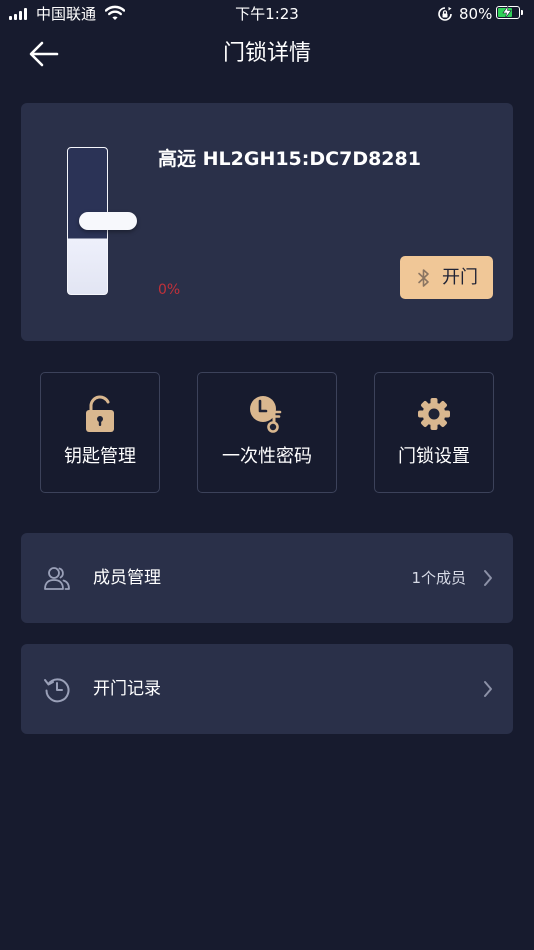  I want to click on battery-cap, so click(522, 12).